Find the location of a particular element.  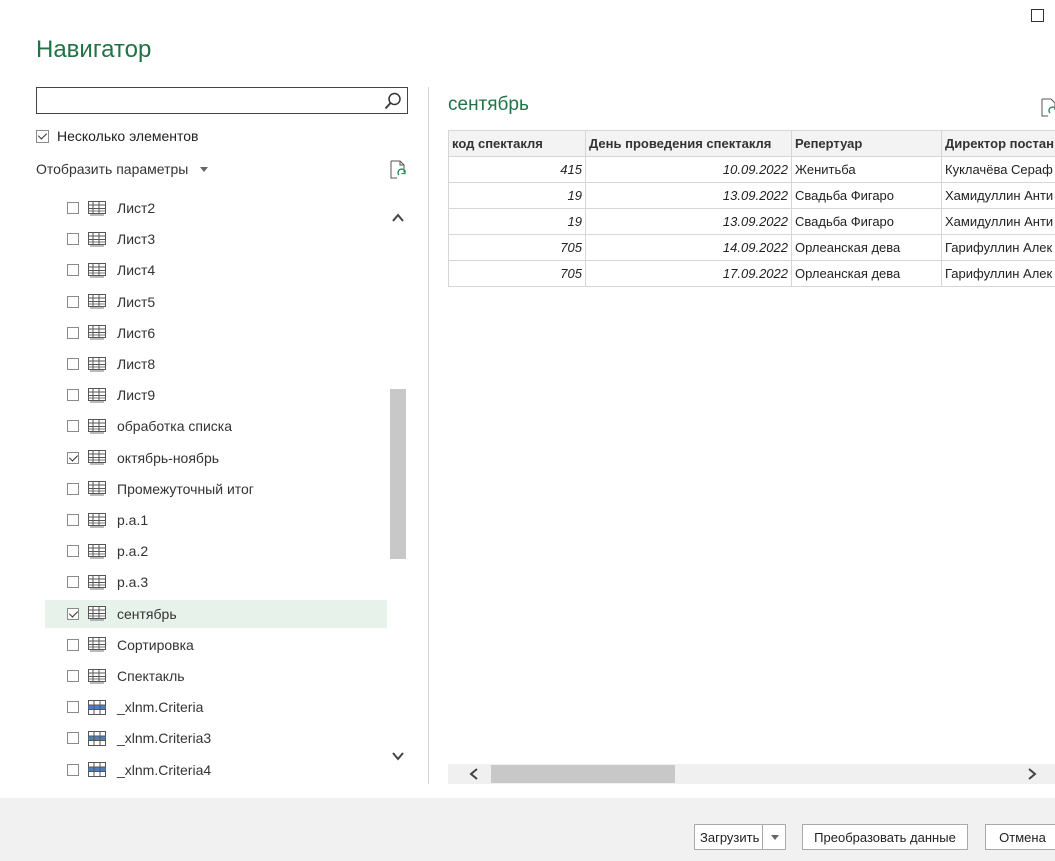

list-item: сентябрь is located at coordinates (216, 613).